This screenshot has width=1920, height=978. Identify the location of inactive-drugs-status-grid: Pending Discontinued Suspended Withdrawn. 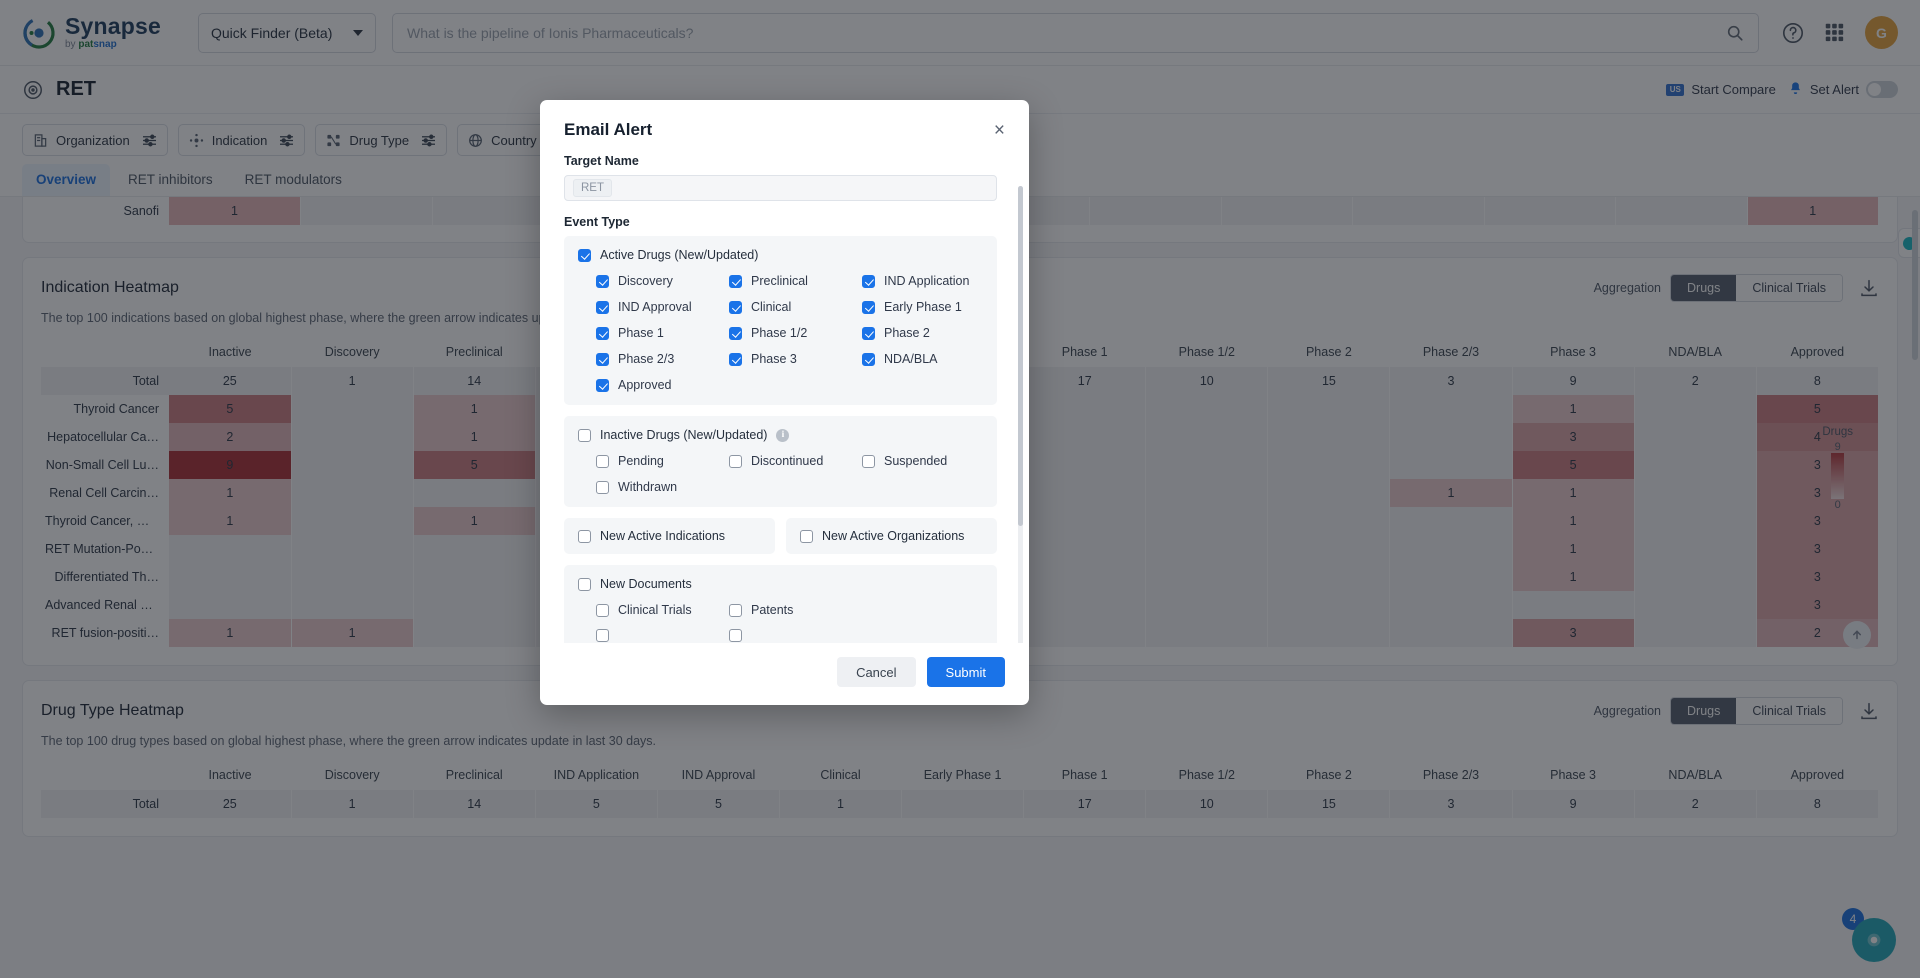
(780, 474).